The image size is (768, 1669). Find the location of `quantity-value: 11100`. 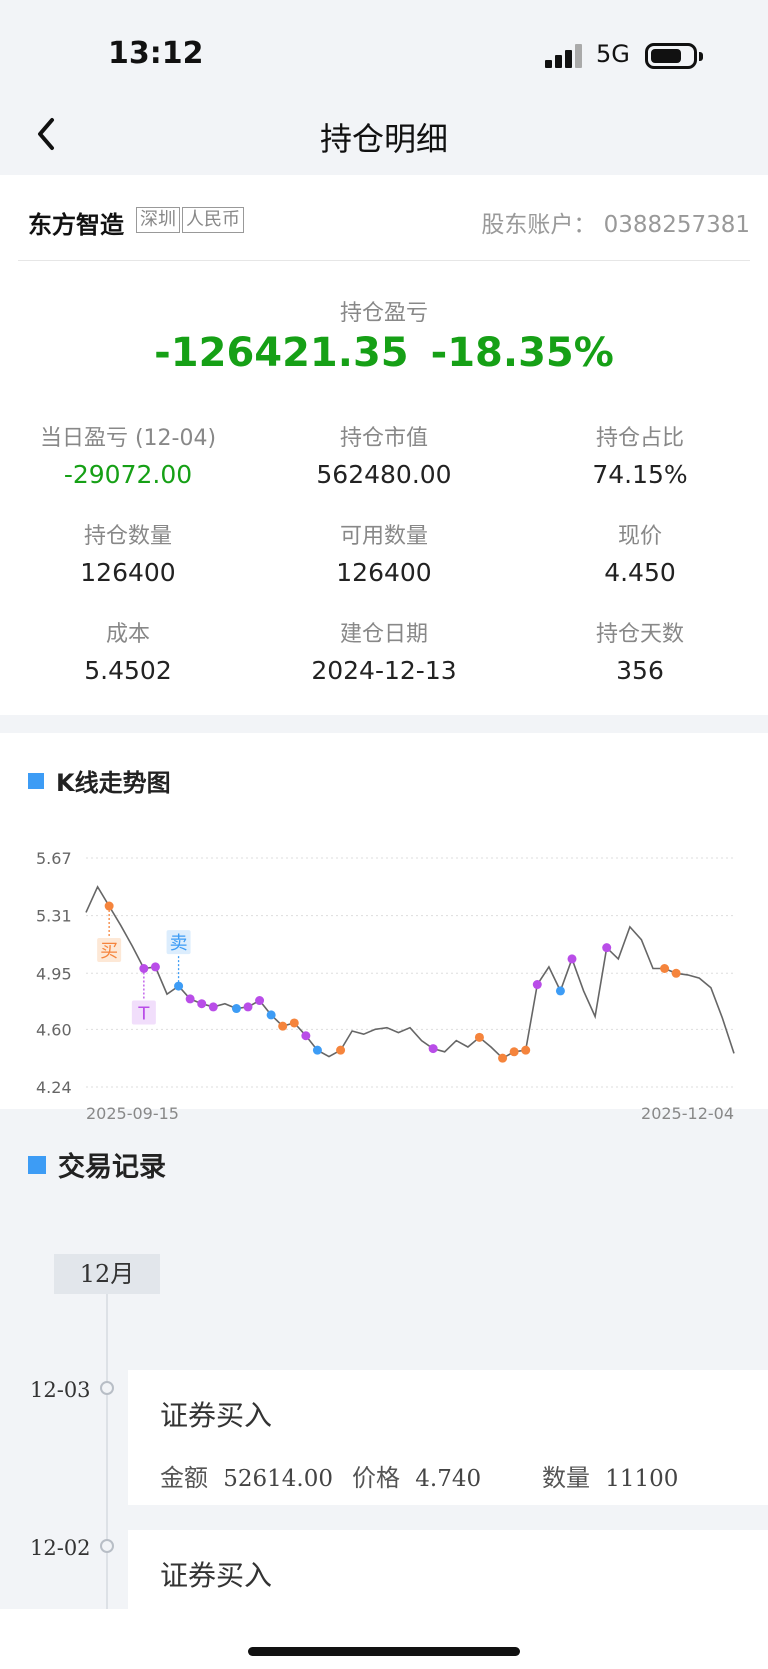

quantity-value: 11100 is located at coordinates (642, 1479).